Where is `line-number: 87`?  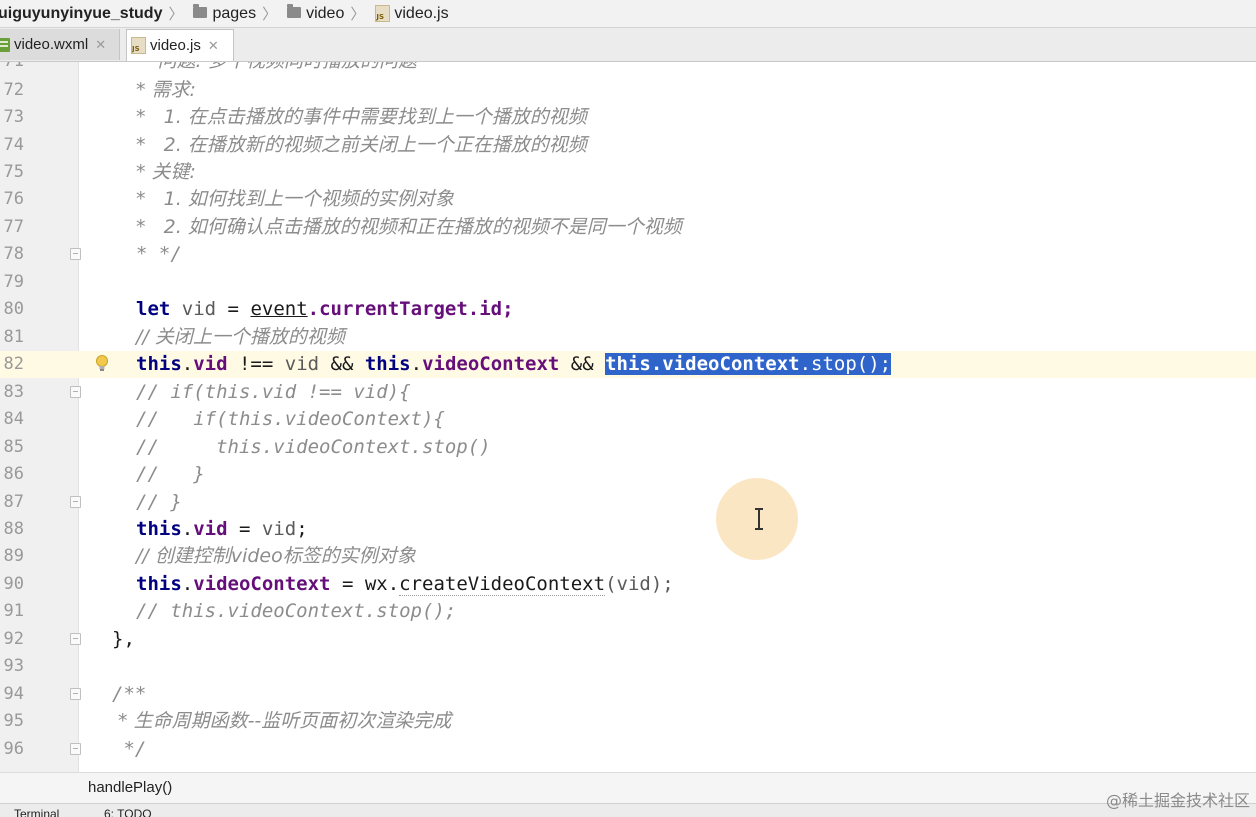 line-number: 87 is located at coordinates (13, 502).